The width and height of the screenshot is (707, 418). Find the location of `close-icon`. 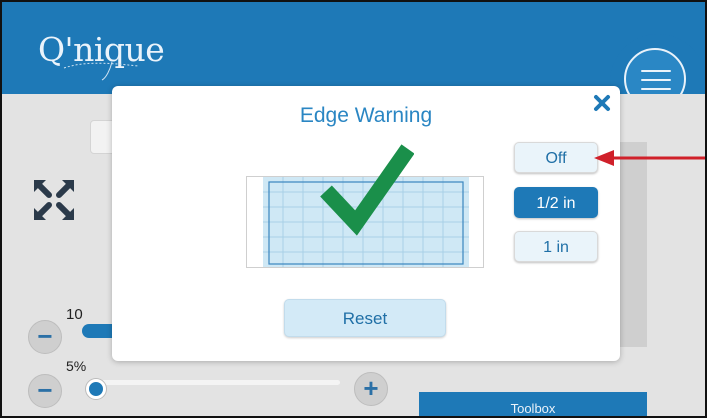

close-icon is located at coordinates (602, 103).